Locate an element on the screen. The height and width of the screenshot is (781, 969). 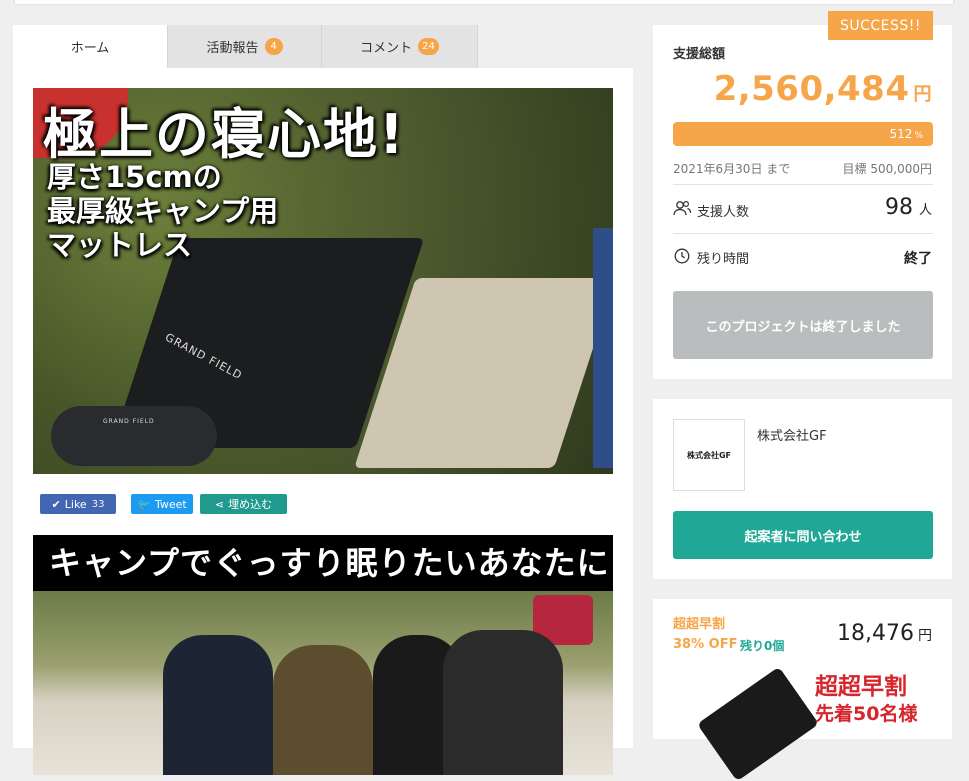
tab-comments: コメント 24 is located at coordinates (400, 46).